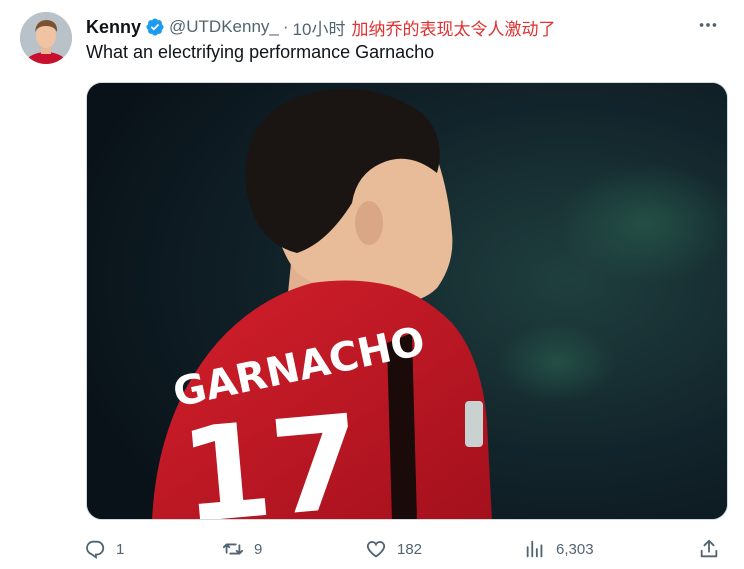  Describe the element at coordinates (393, 549) in the screenshot. I see `like-button: 182` at that location.